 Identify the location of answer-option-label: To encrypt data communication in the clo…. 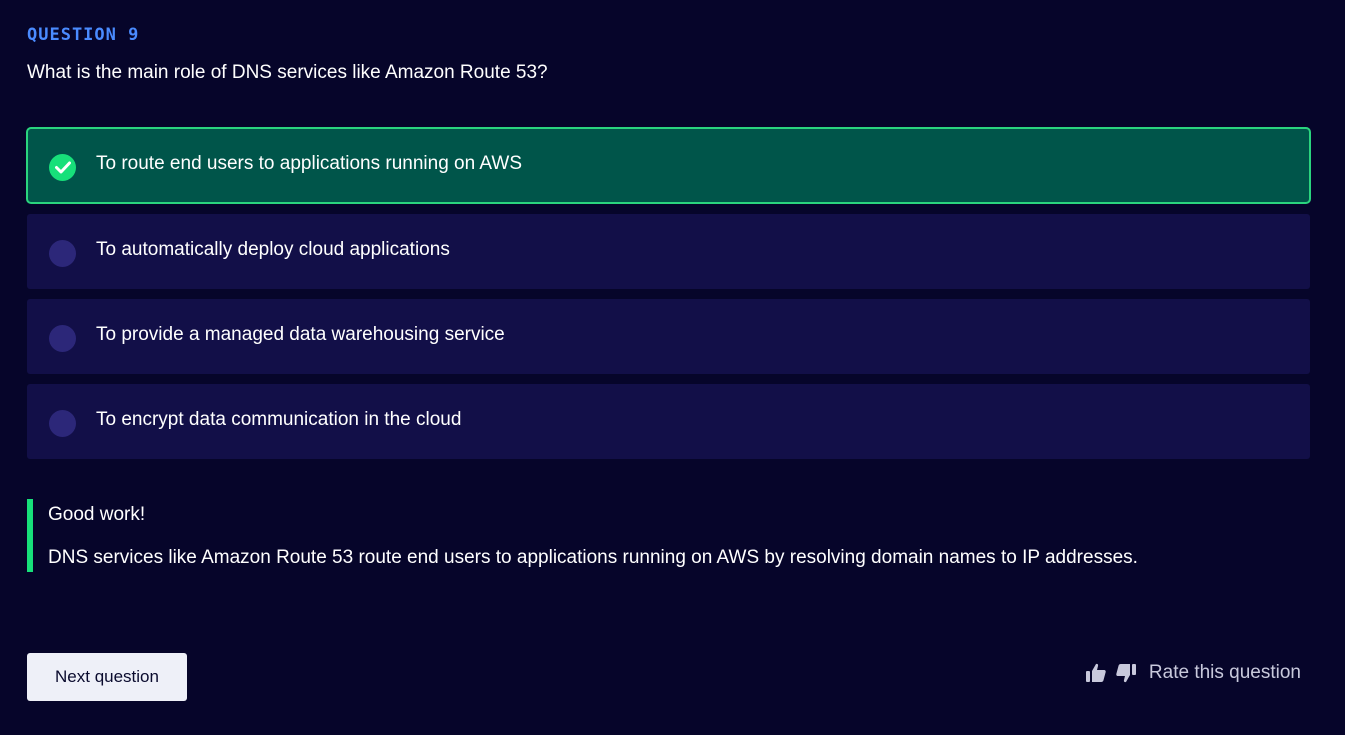
(279, 419).